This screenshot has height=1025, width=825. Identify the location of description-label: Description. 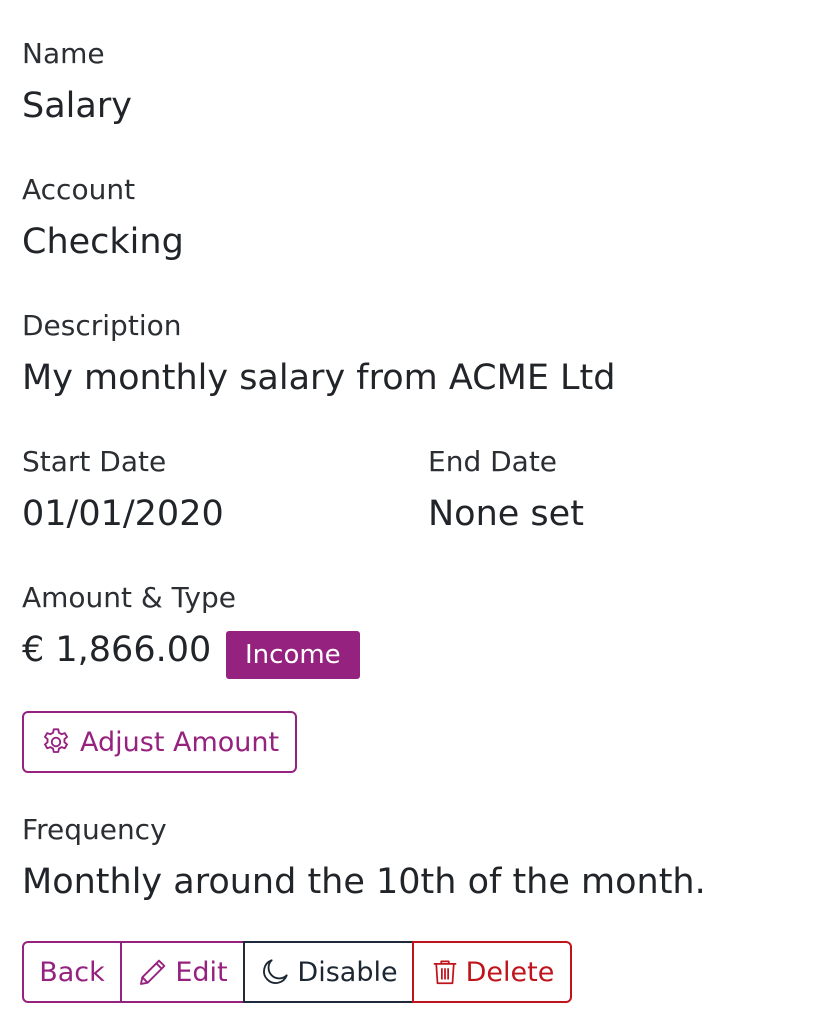
(102, 325).